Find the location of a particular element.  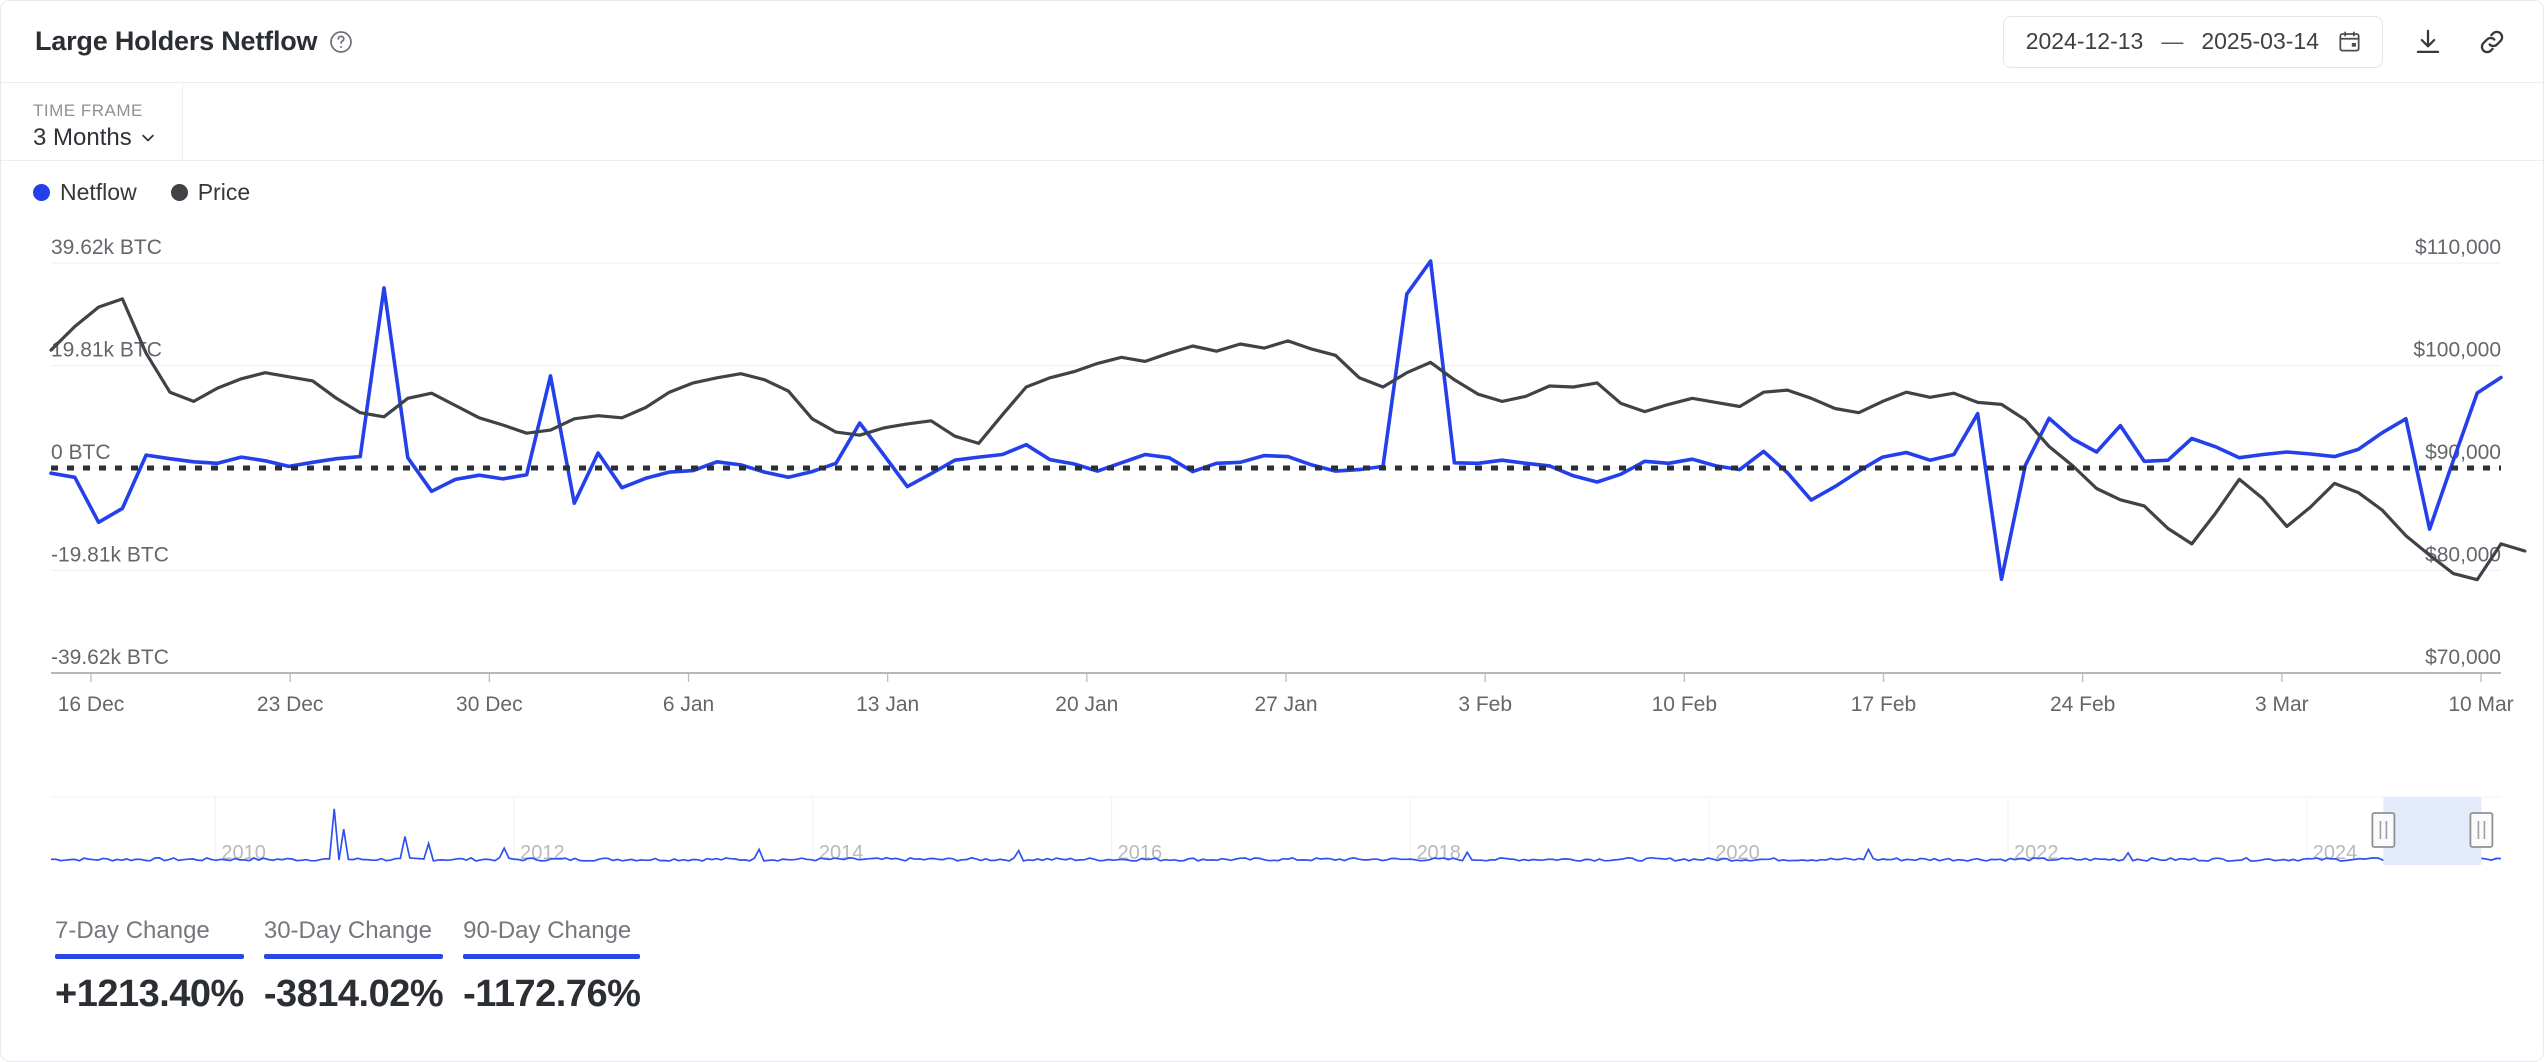

stat-label-7-day: 7-Day Change is located at coordinates (132, 930).